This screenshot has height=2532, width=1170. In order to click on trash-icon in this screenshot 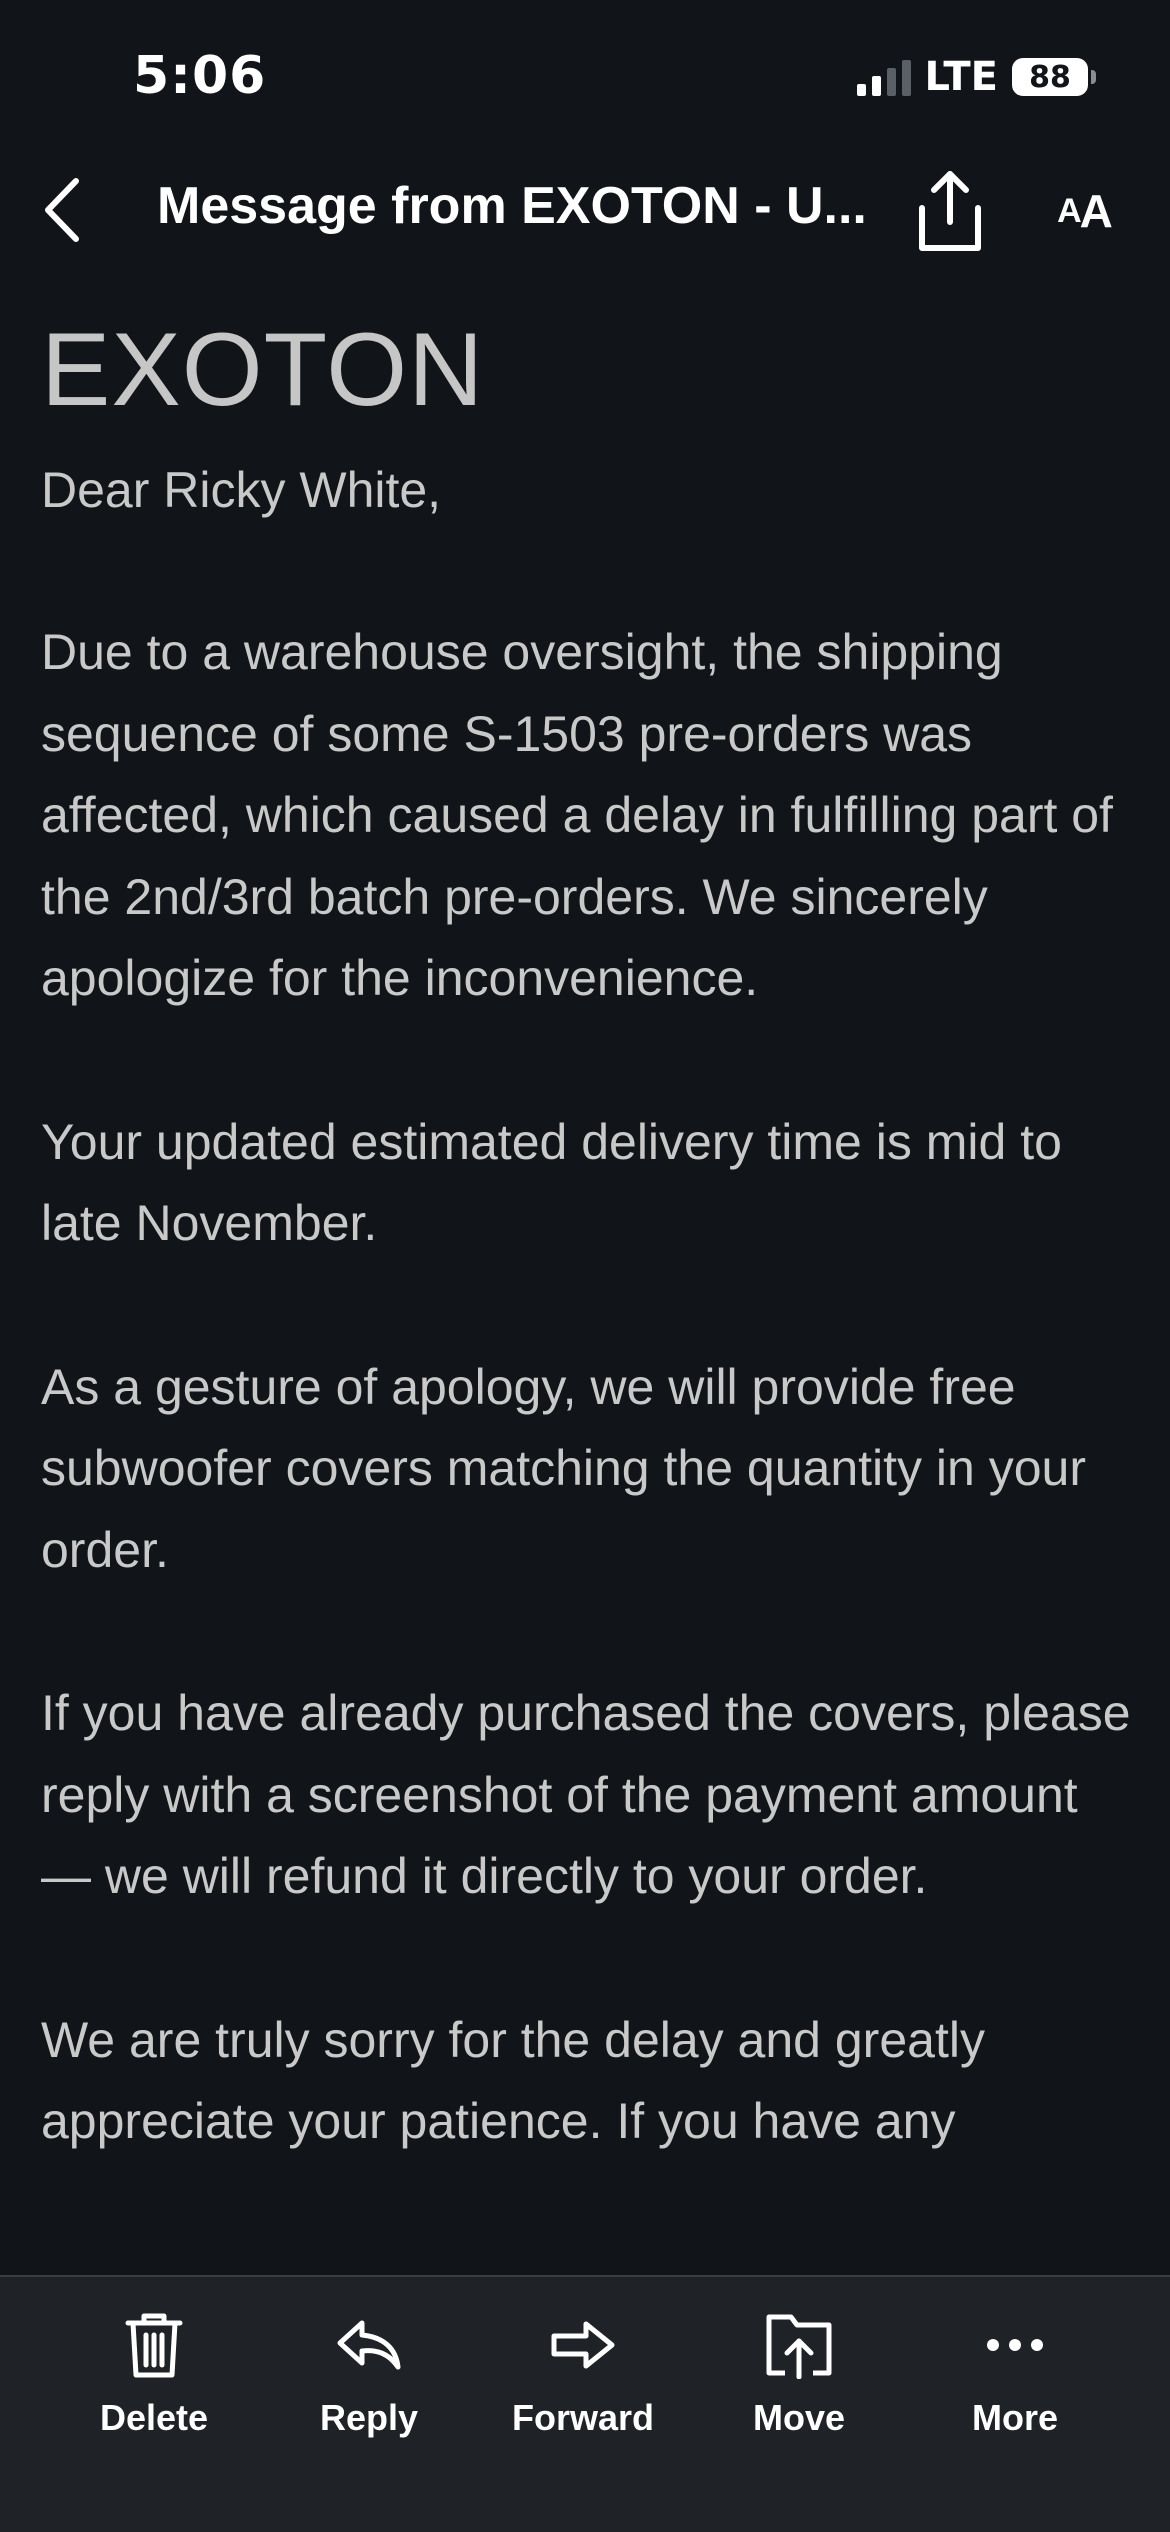, I will do `click(154, 2345)`.